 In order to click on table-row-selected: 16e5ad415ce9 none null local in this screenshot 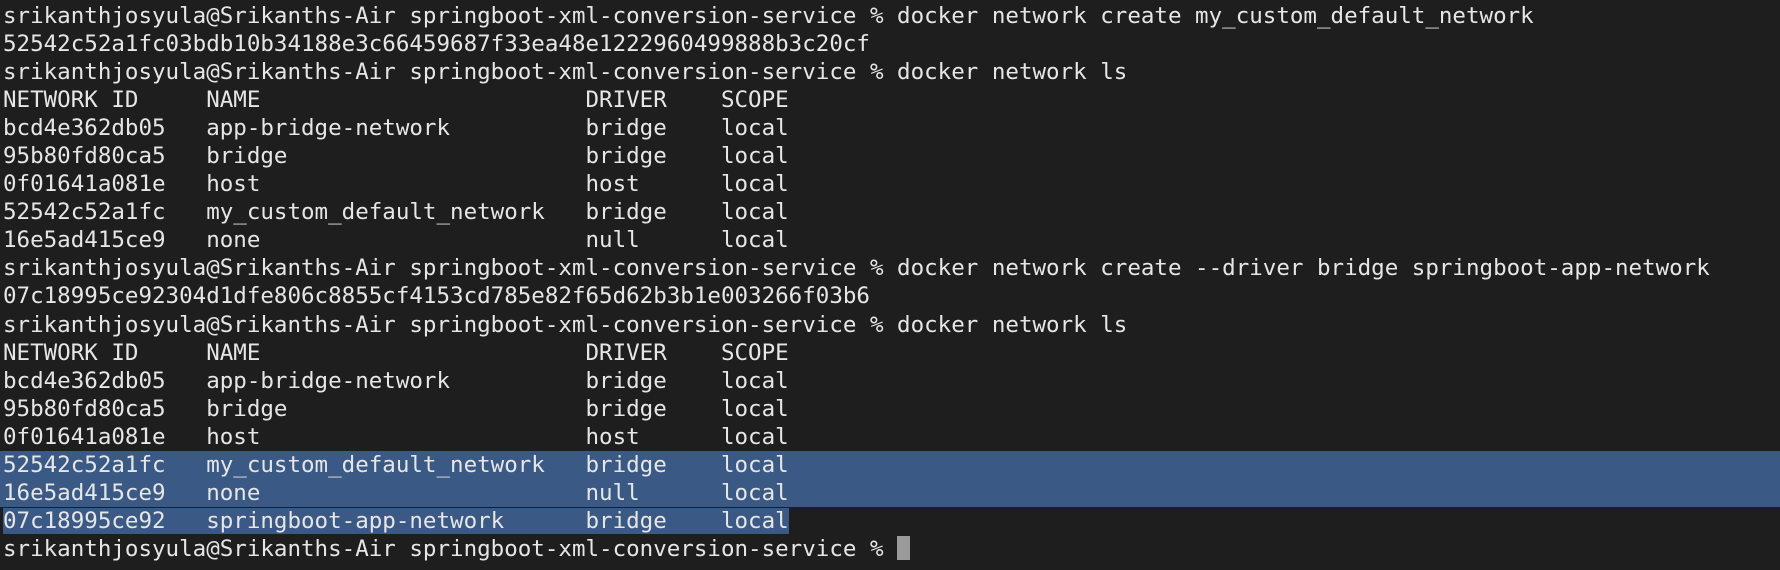, I will do `click(890, 492)`.